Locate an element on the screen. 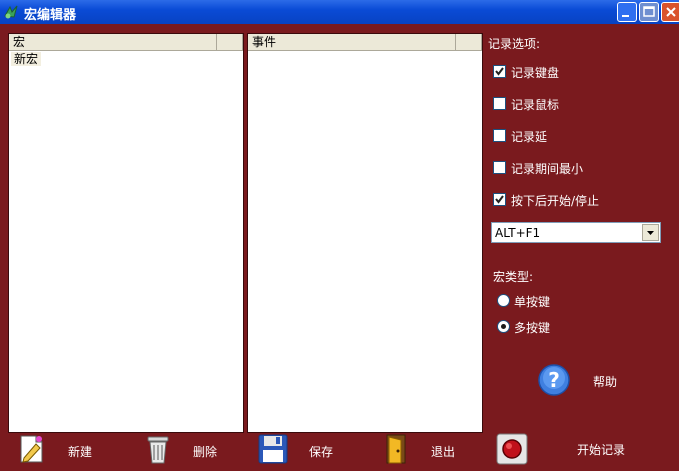 This screenshot has width=679, height=471. trash-icon is located at coordinates (158, 449).